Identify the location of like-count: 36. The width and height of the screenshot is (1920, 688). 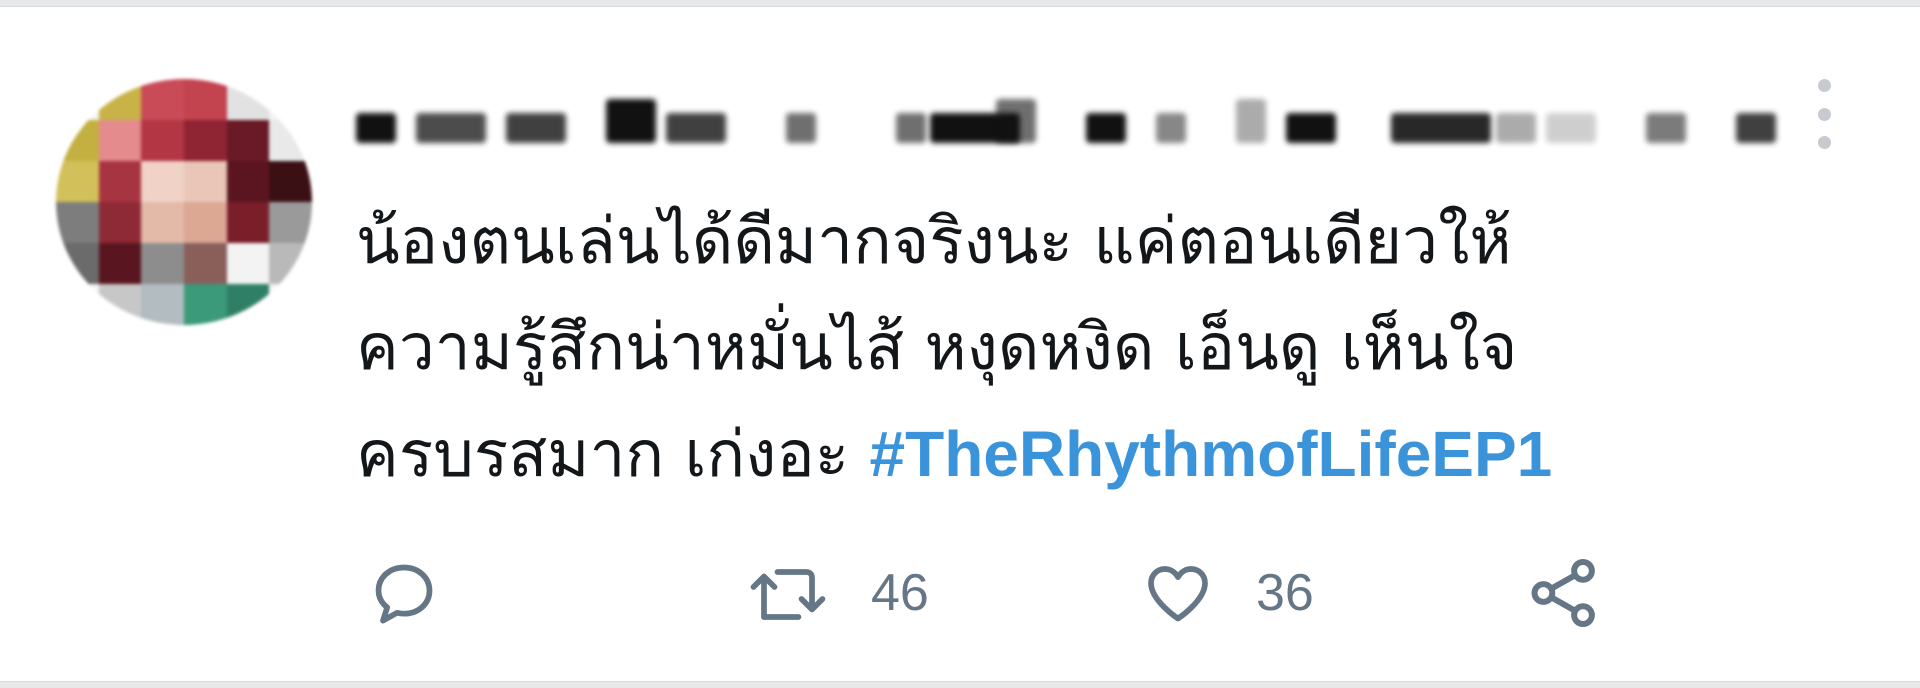
(1285, 593).